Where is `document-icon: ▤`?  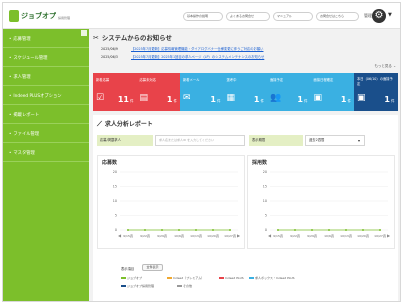
document-icon: ▤ is located at coordinates (144, 98).